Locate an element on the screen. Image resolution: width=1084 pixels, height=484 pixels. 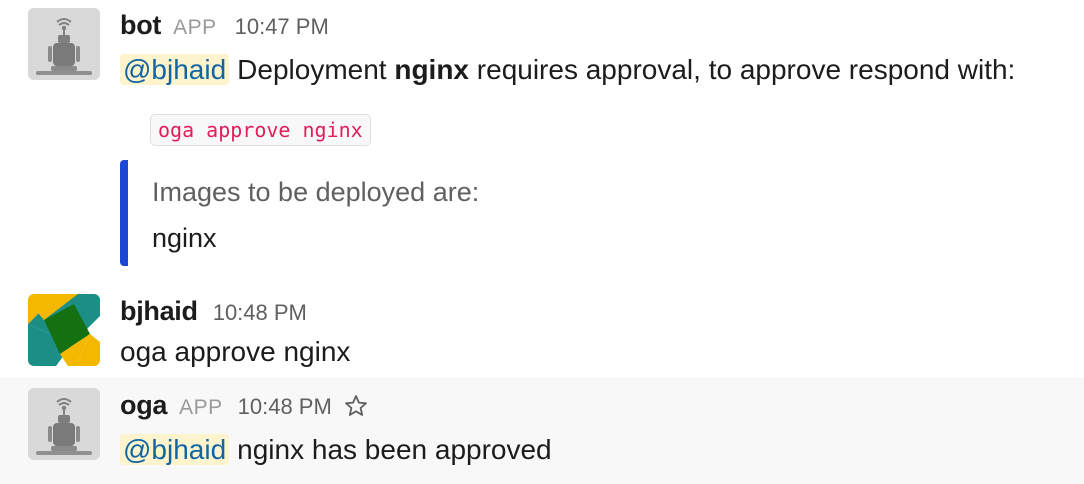
text-segment: nginx has been approved is located at coordinates (394, 449).